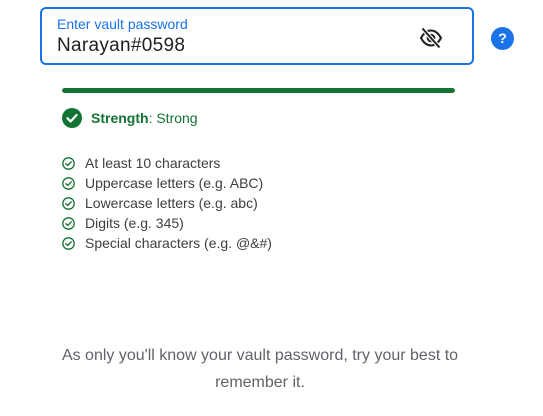  Describe the element at coordinates (153, 163) in the screenshot. I see `requirement-label: At least 10 characters` at that location.